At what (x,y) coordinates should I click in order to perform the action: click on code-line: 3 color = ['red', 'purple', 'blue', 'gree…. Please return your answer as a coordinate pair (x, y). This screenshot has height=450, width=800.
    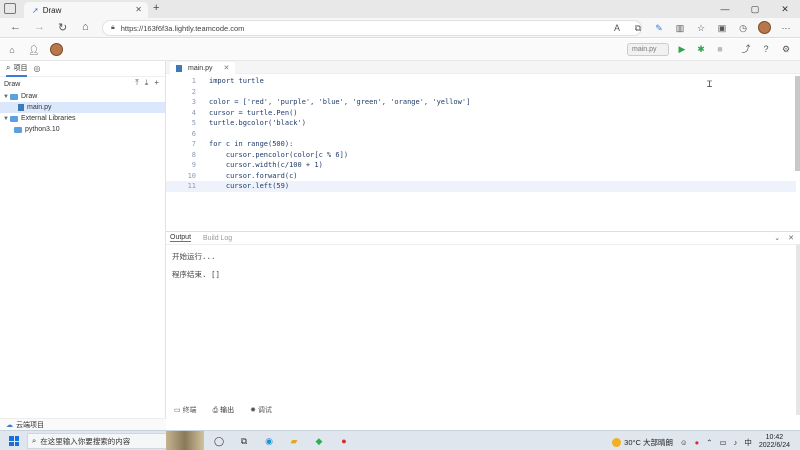
    Looking at the image, I should click on (481, 102).